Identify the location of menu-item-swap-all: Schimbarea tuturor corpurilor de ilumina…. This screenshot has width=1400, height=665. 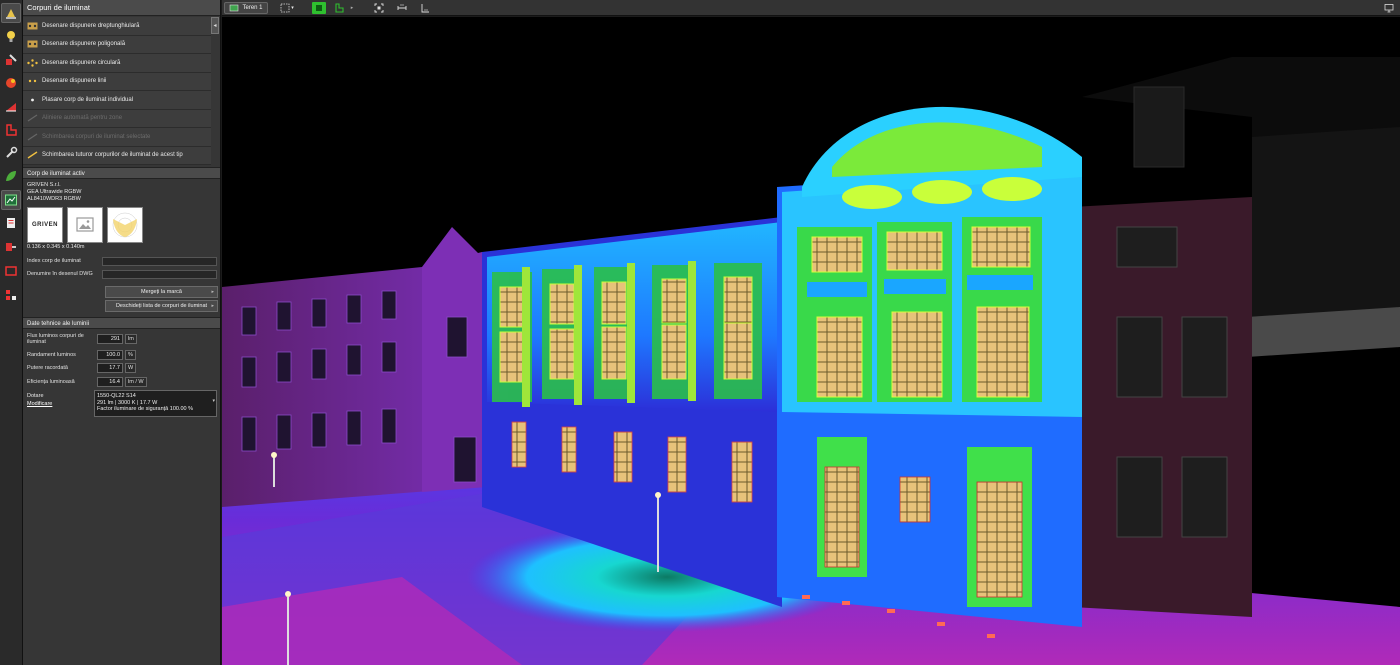
(117, 155).